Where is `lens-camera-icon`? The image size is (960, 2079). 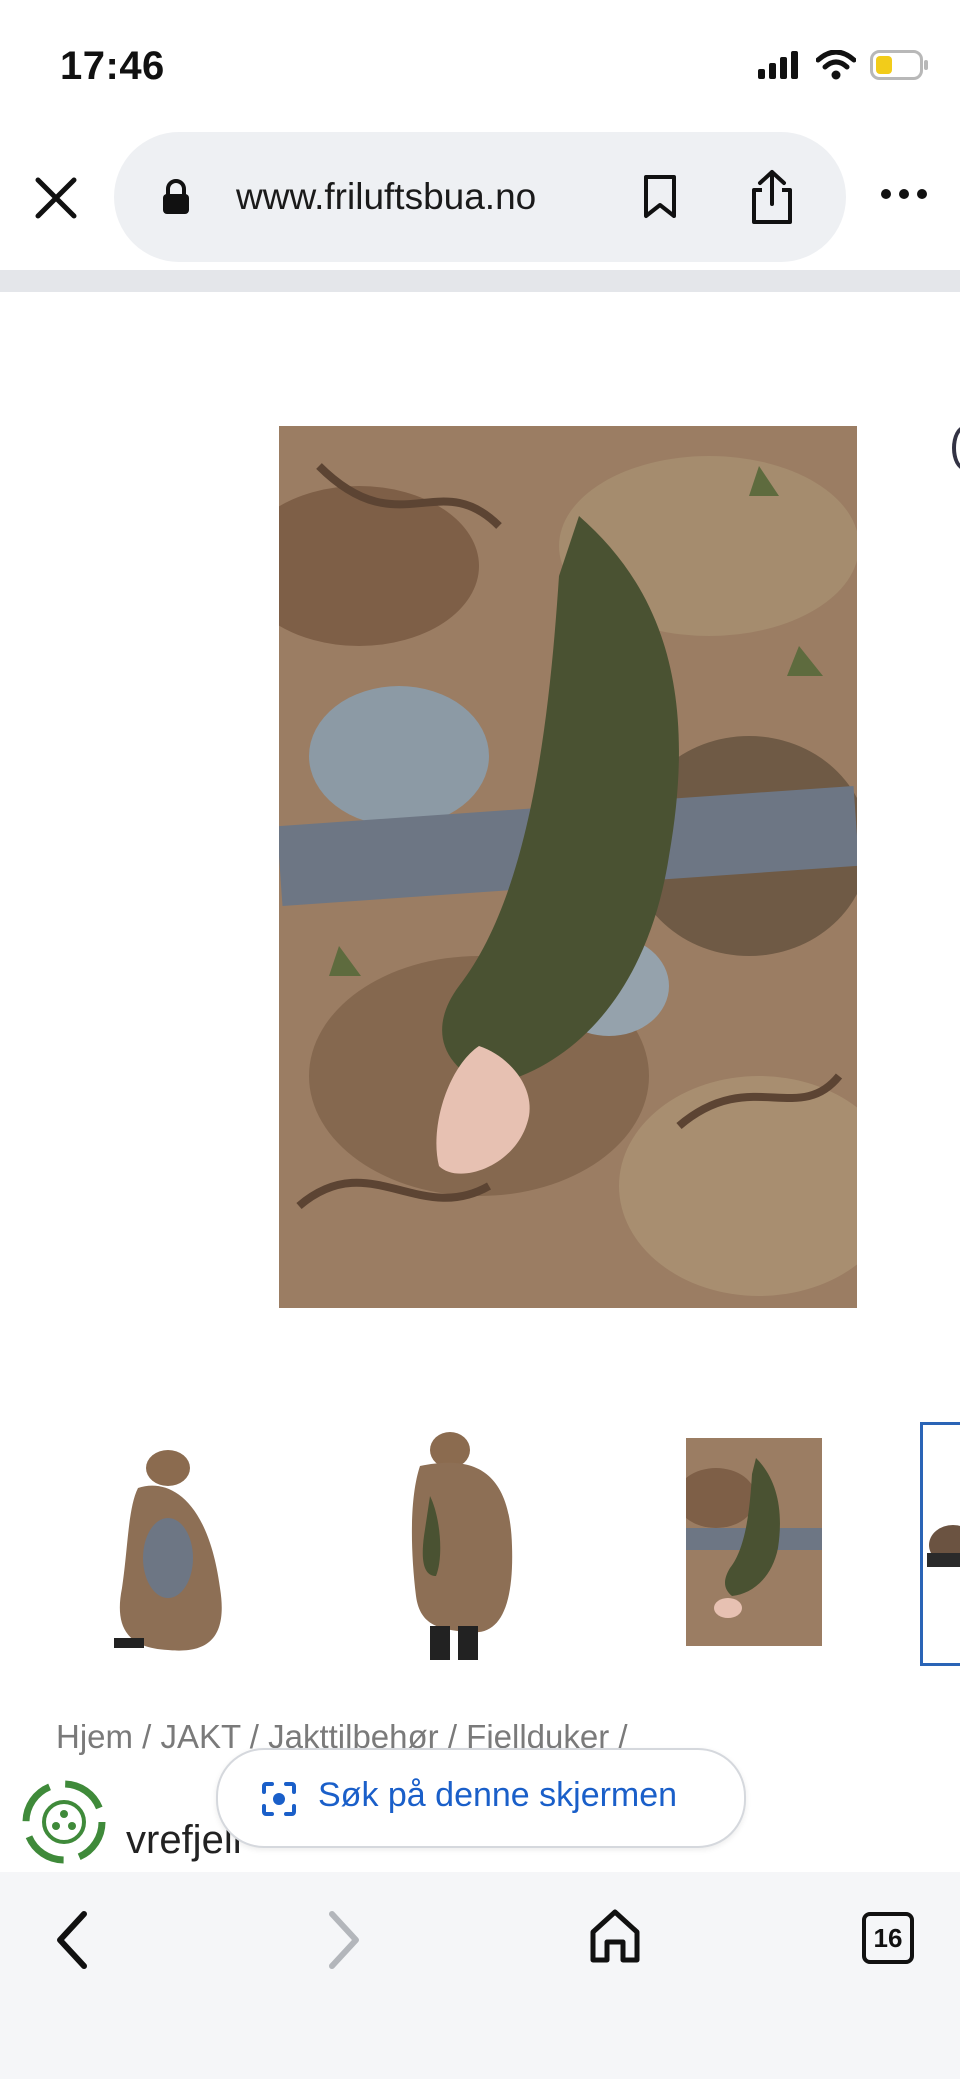
lens-camera-icon is located at coordinates (279, 1799).